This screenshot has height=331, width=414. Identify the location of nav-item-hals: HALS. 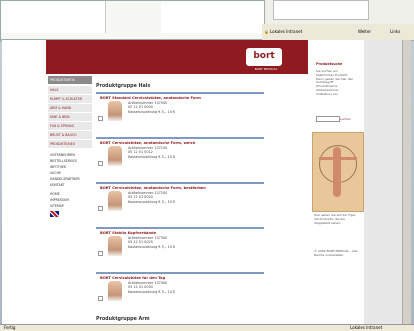
(70, 90).